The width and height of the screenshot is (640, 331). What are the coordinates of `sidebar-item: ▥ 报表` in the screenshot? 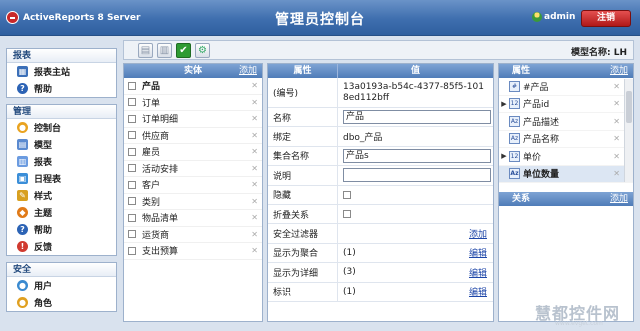 It's located at (61, 161).